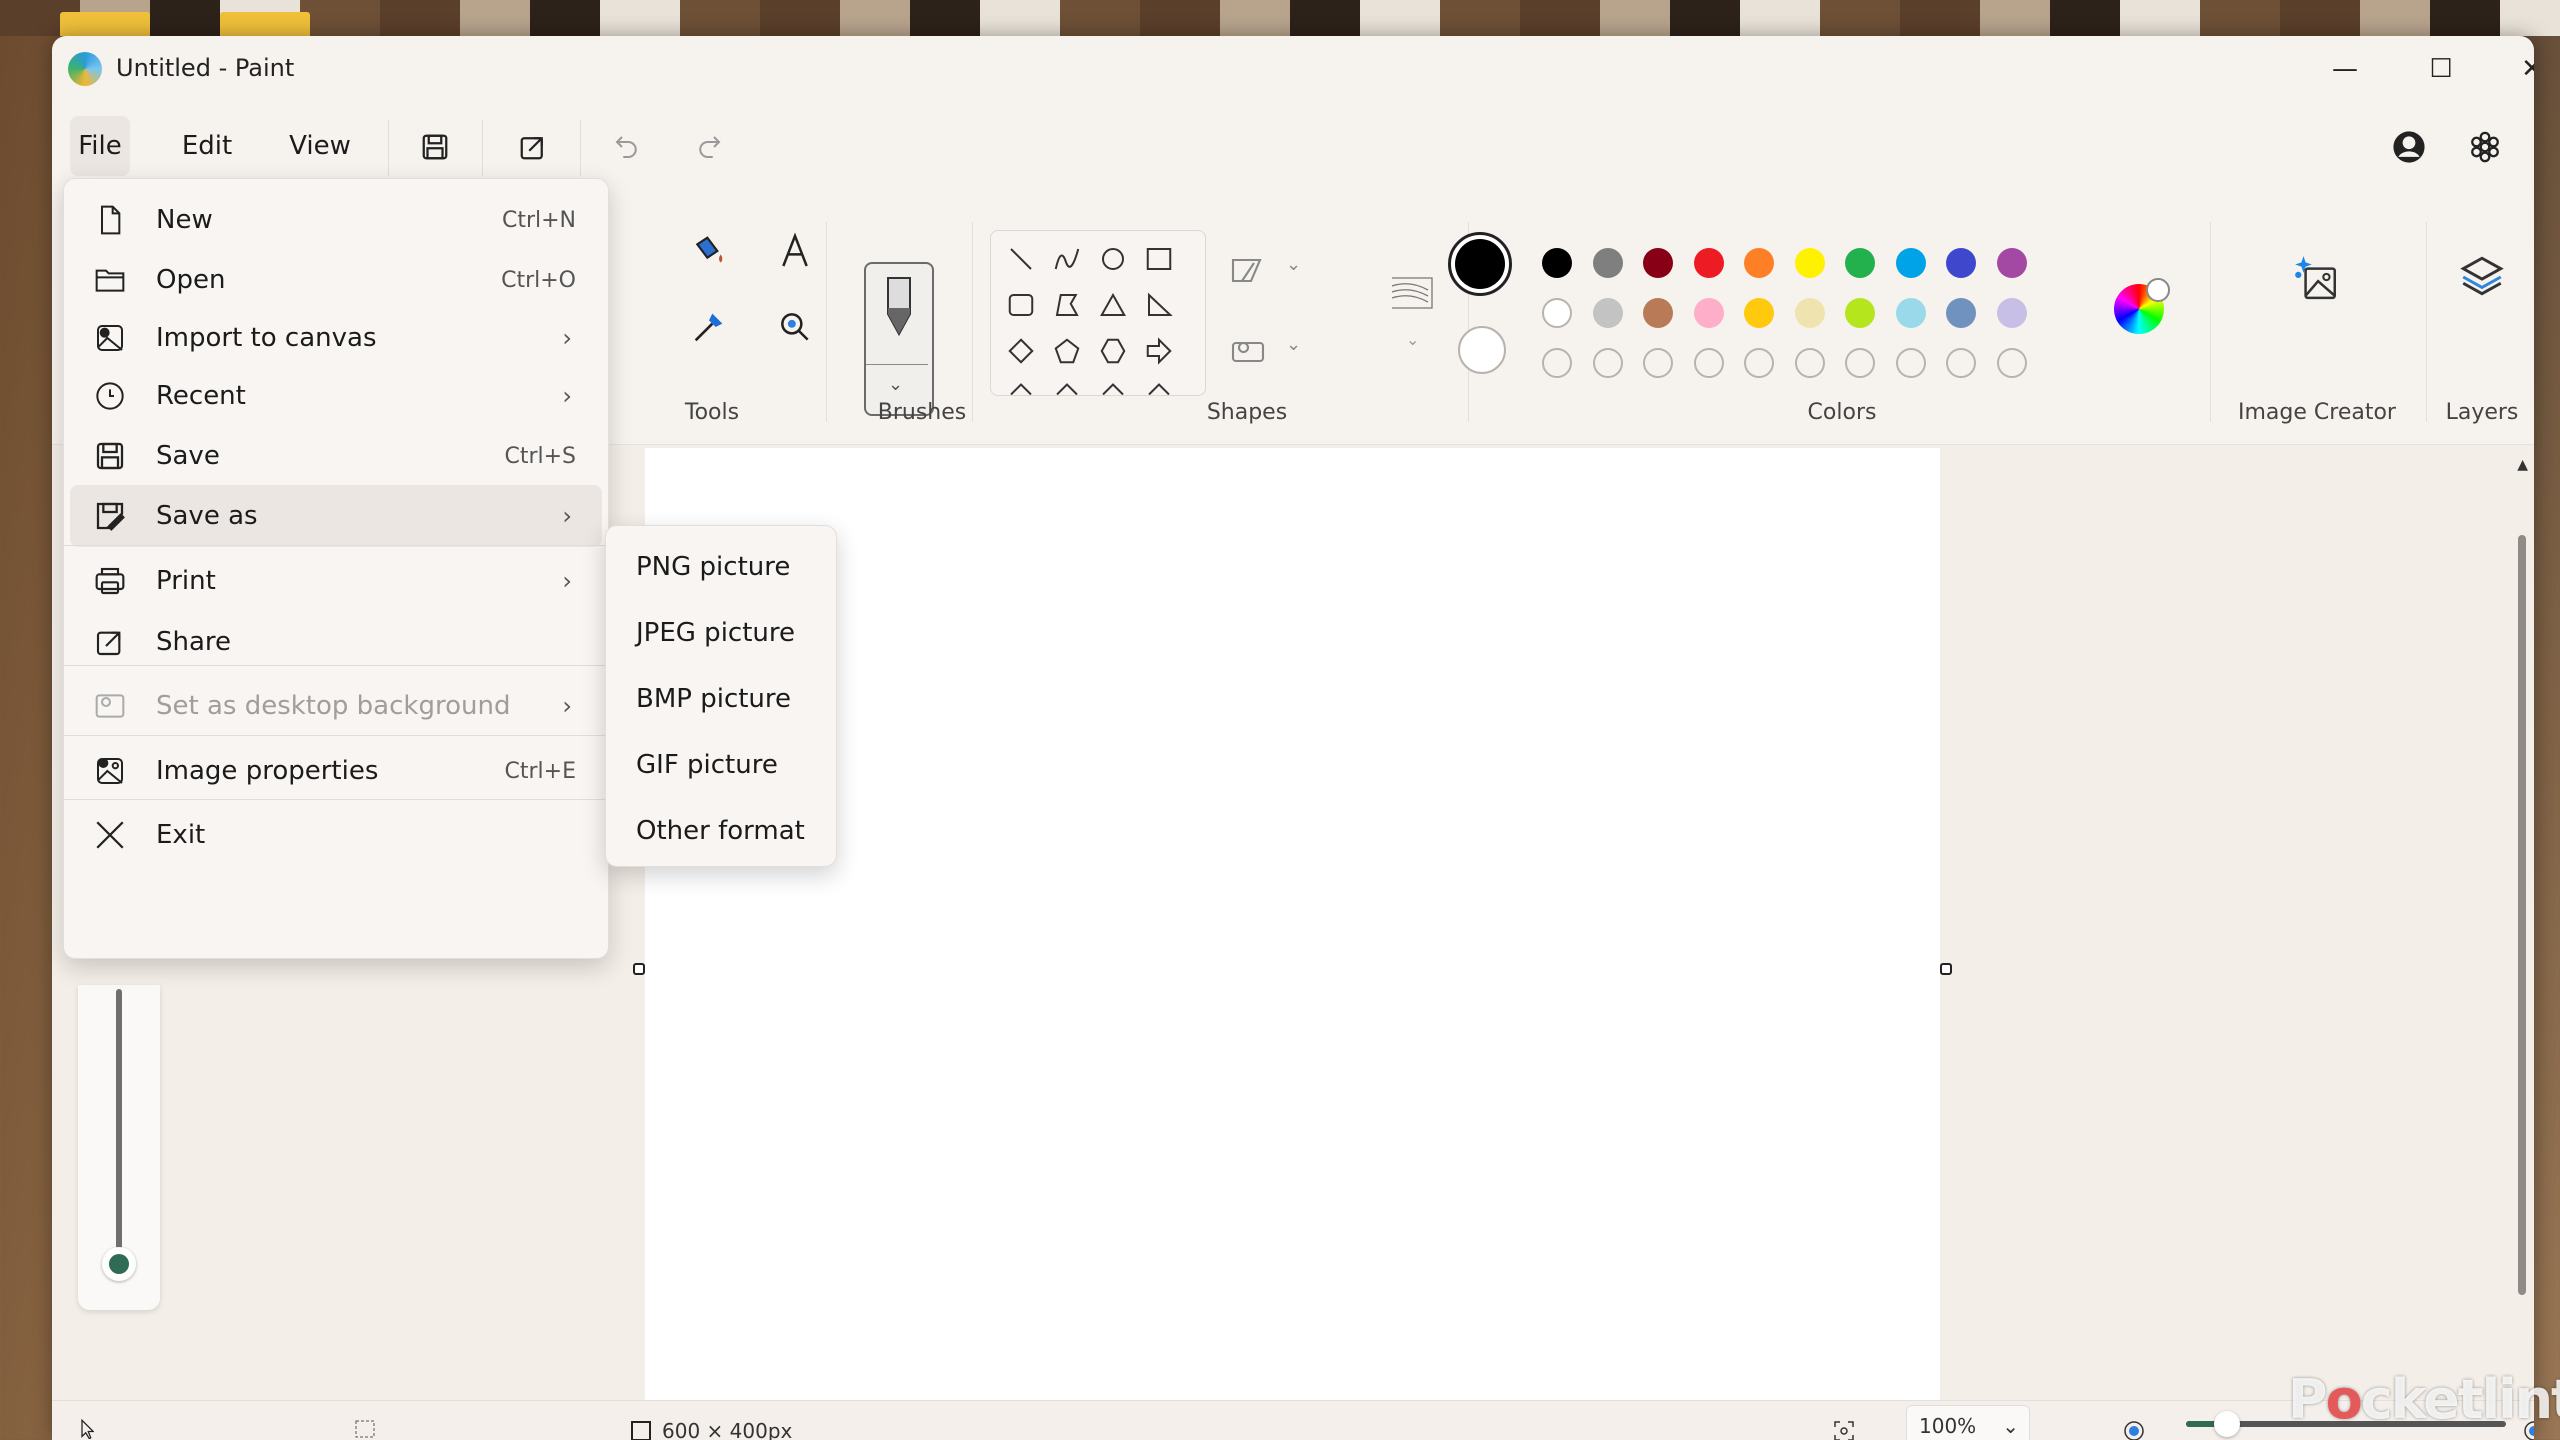  What do you see at coordinates (1248, 269) in the screenshot?
I see `outline-icon` at bounding box center [1248, 269].